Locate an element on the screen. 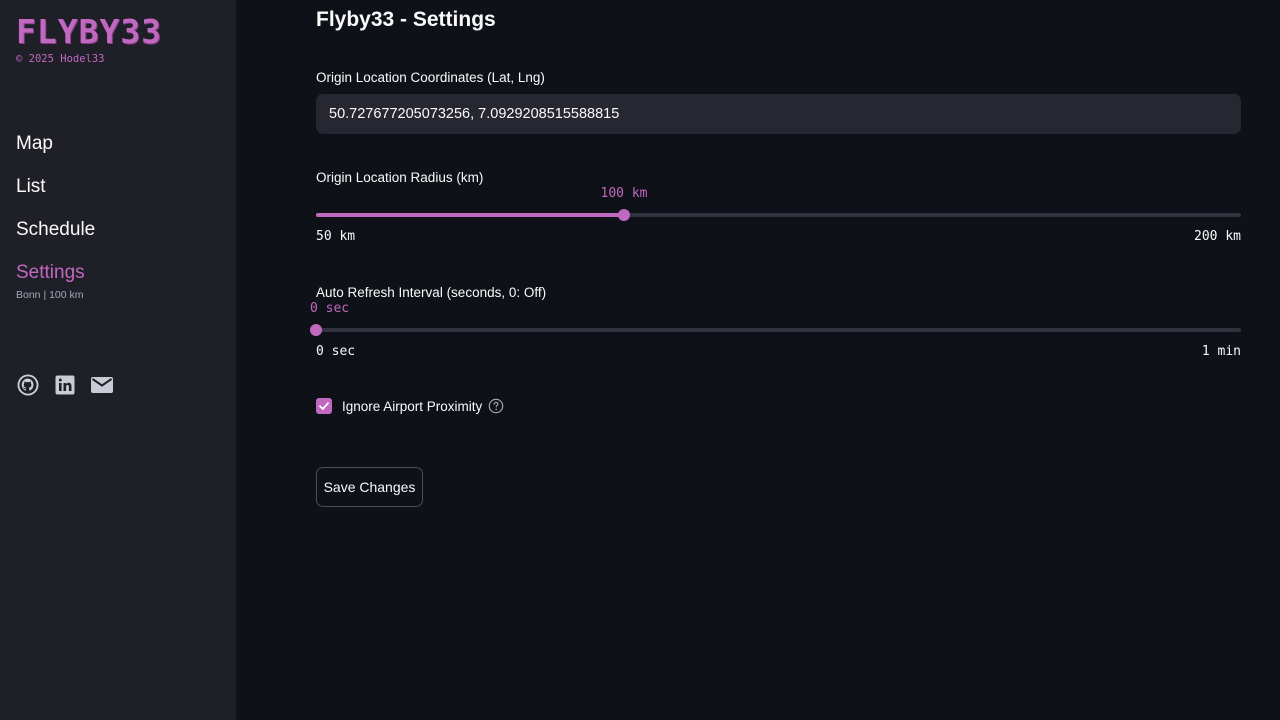 The image size is (1280, 720). refresh-slider: 0 sec is located at coordinates (775, 320).